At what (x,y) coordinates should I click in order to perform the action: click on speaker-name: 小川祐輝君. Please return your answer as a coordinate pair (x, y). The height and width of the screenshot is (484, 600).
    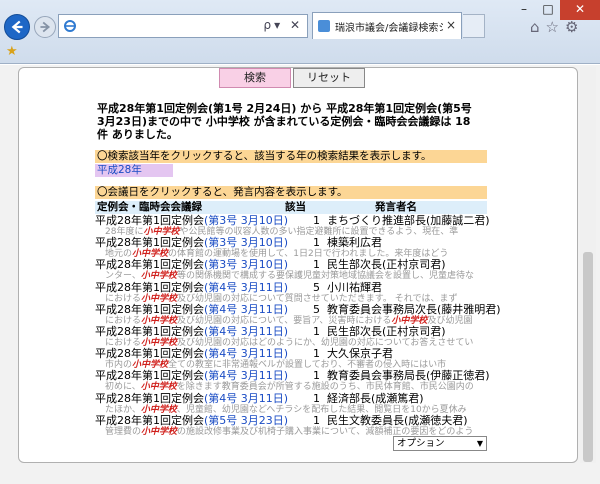
    Looking at the image, I should click on (354, 287).